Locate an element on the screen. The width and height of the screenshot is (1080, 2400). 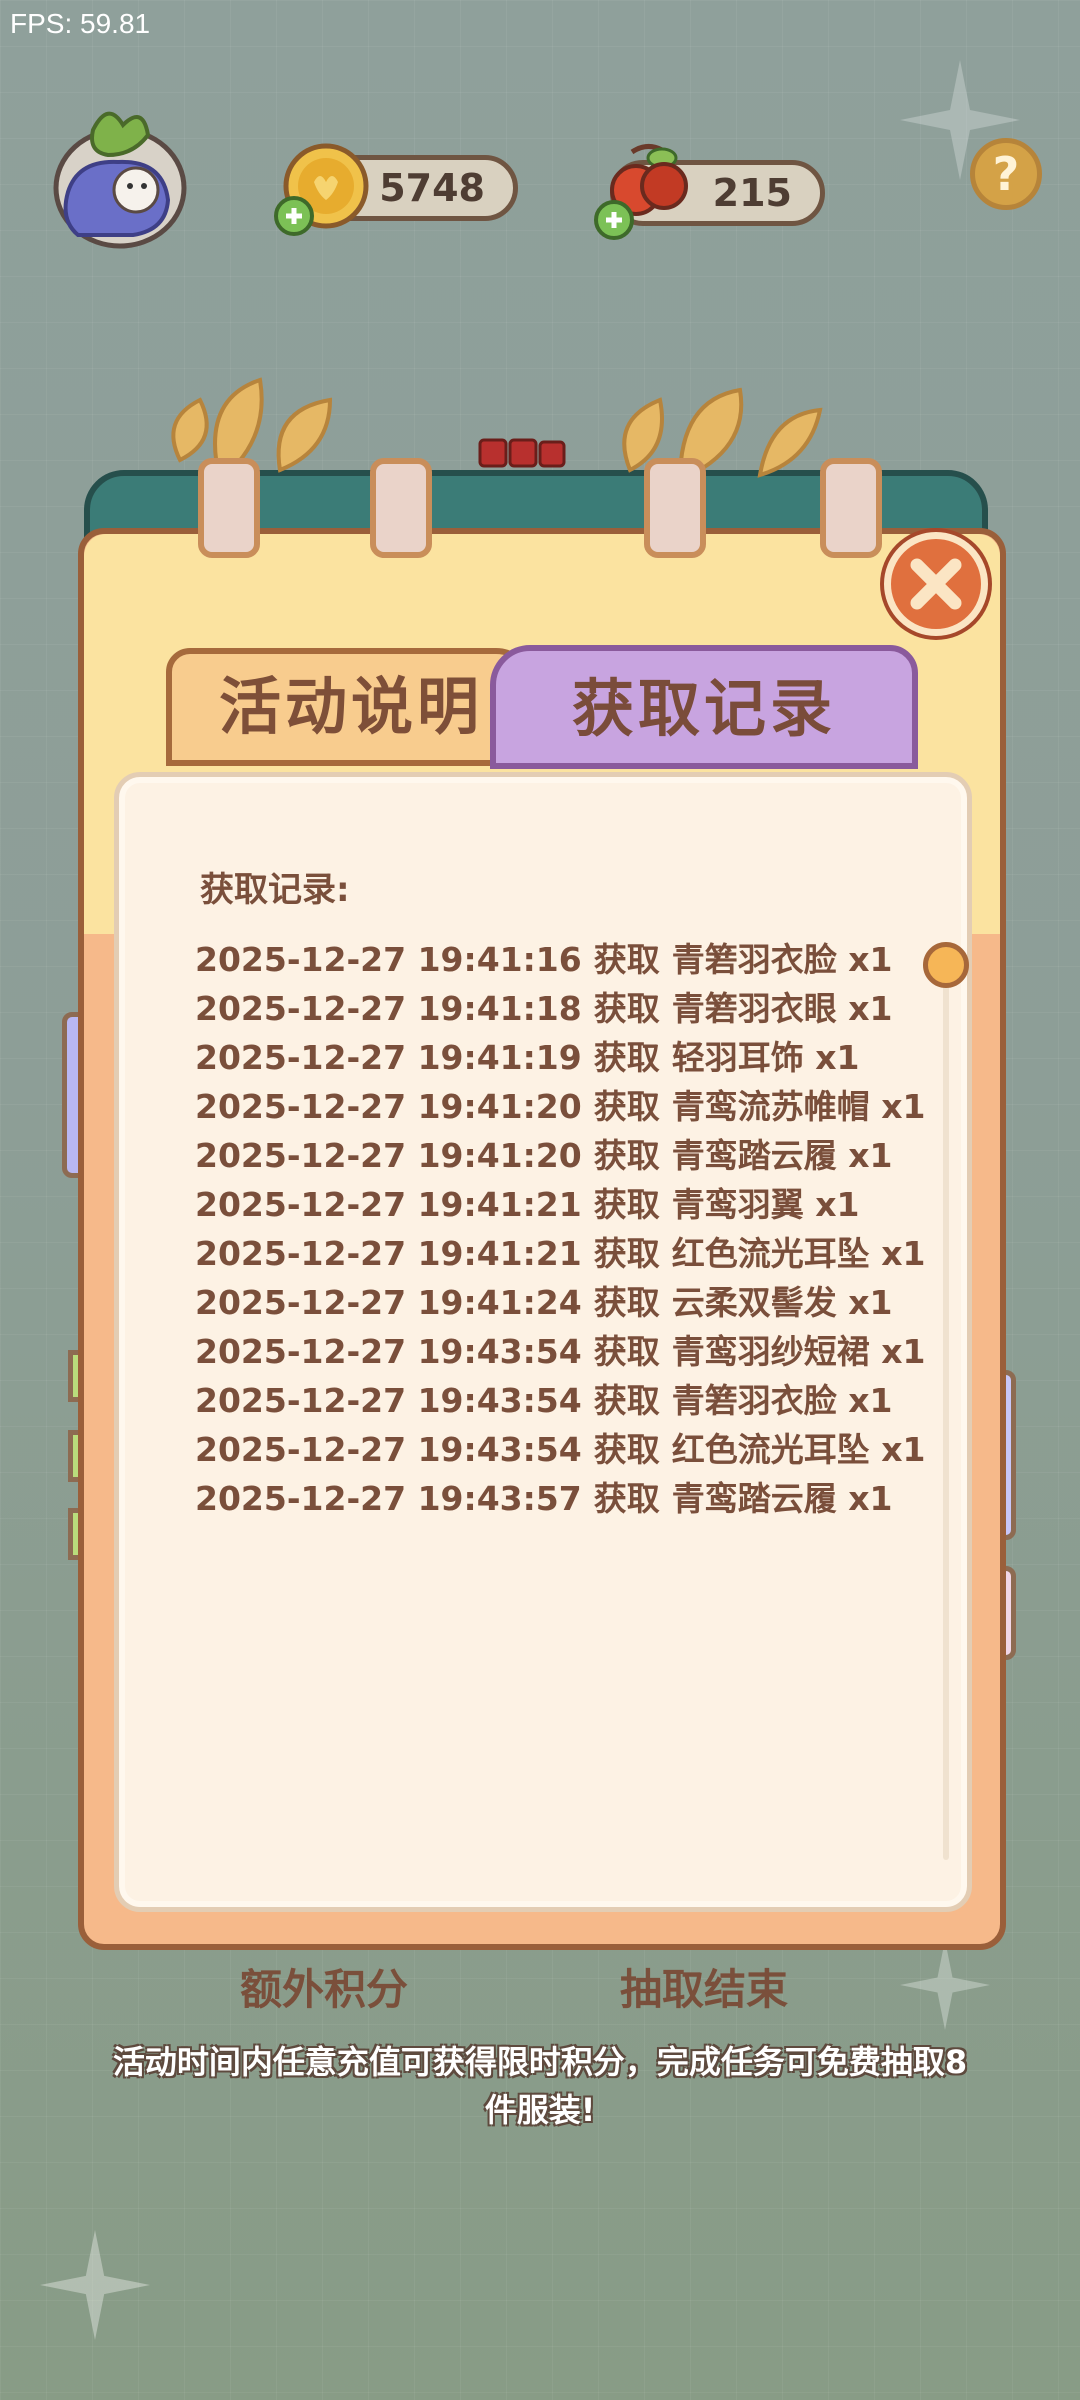
extra-points-button: 额外积分 is located at coordinates (324, 1986).